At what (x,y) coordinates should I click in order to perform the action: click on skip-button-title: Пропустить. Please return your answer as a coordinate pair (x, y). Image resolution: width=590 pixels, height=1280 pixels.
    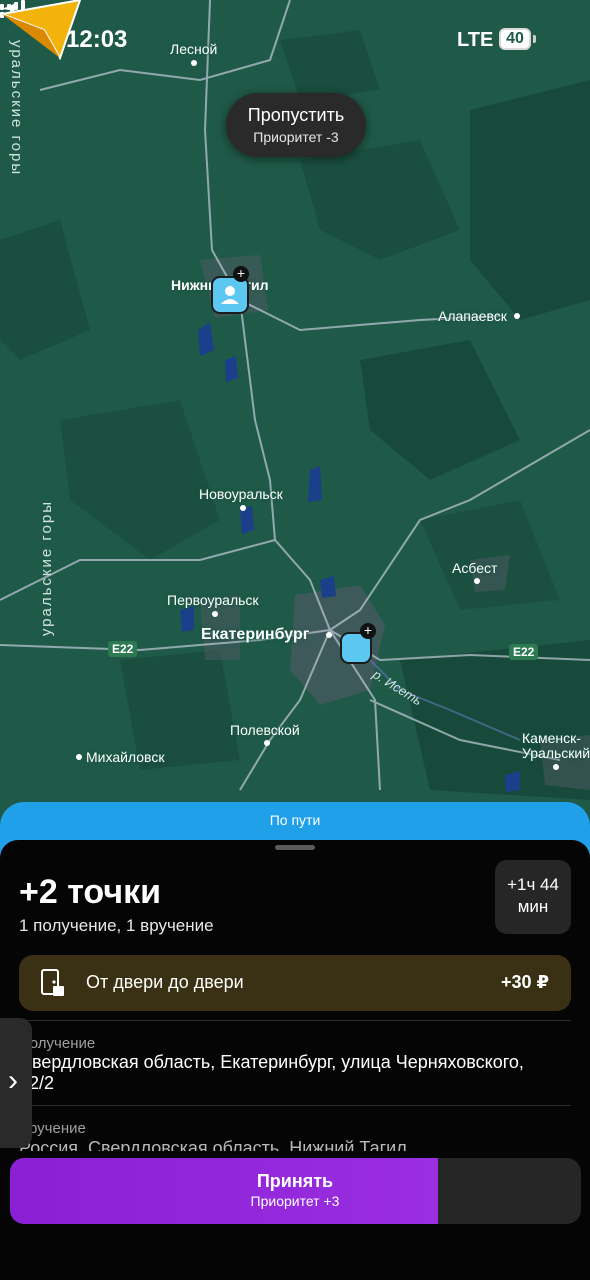
    Looking at the image, I should click on (296, 115).